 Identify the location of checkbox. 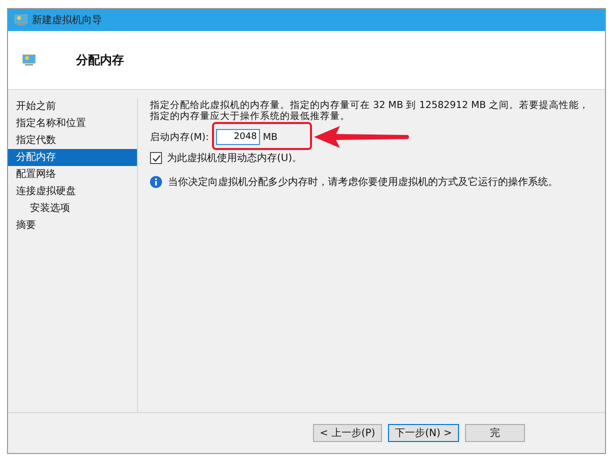
(156, 158).